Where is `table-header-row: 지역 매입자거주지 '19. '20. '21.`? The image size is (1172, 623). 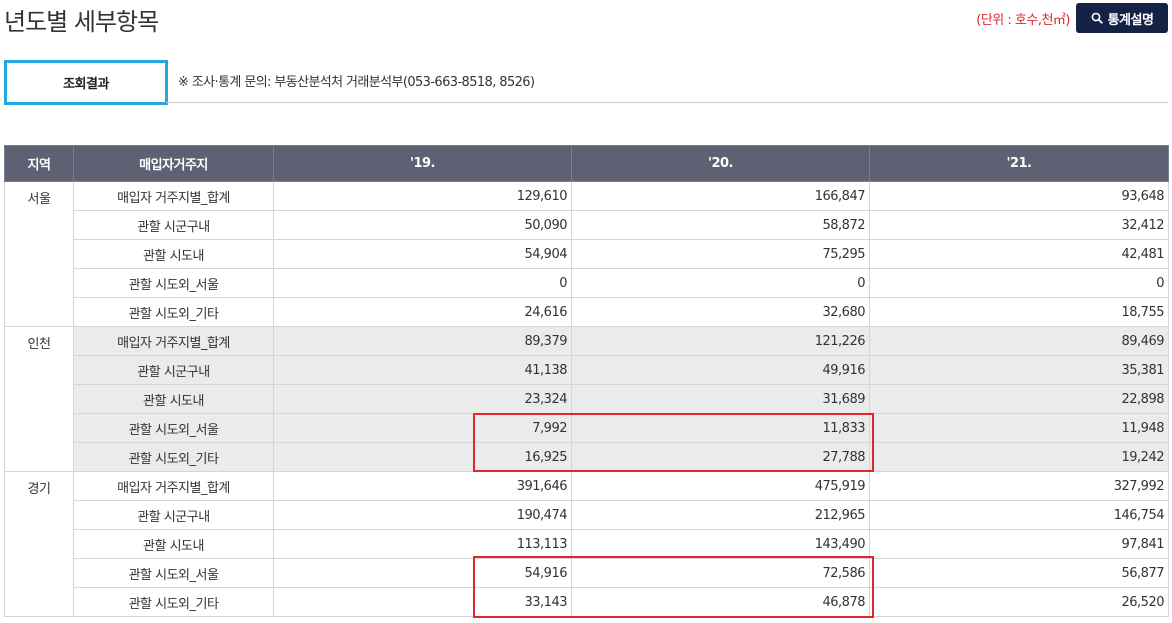 table-header-row: 지역 매입자거주지 '19. '20. '21. is located at coordinates (586, 163).